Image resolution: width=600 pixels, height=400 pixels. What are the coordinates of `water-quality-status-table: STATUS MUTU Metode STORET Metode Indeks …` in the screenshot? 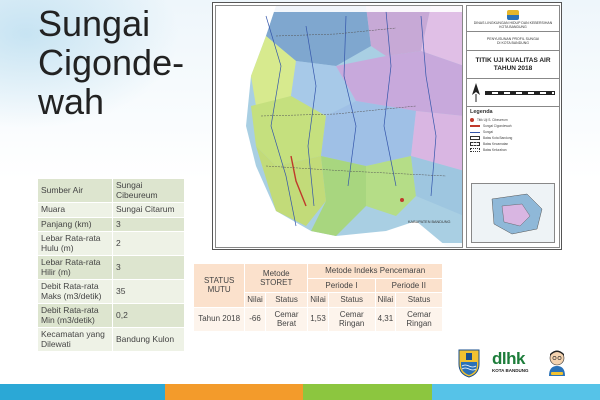 It's located at (318, 297).